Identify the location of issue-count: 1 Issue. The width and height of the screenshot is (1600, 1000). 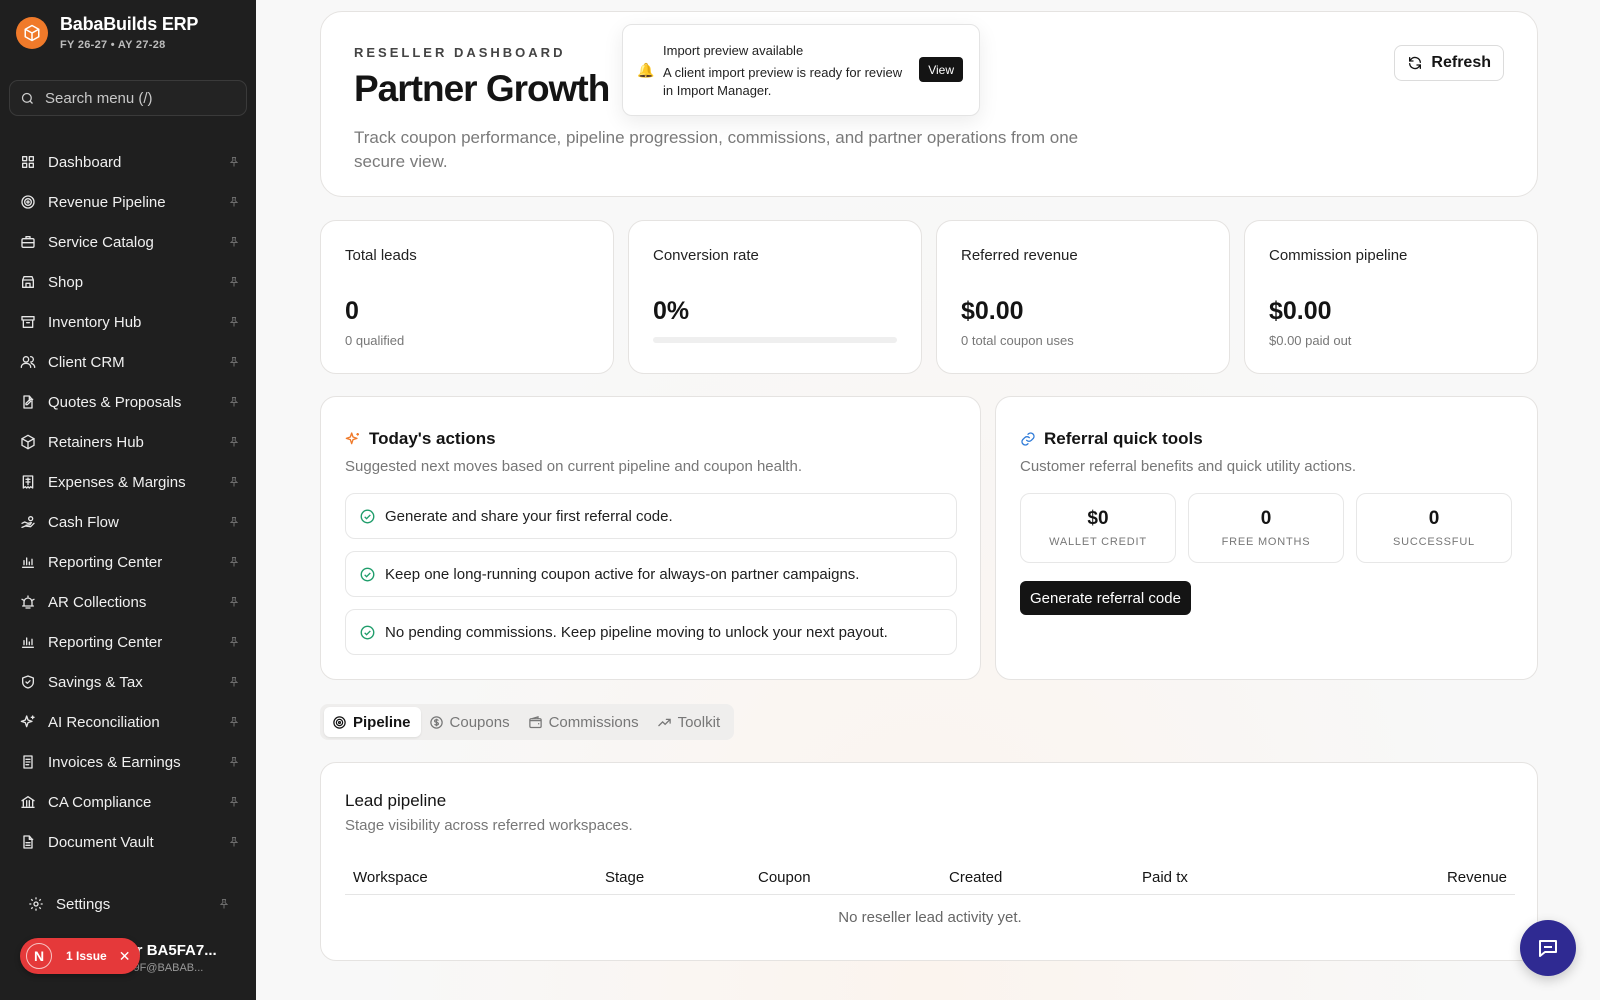
(86, 956).